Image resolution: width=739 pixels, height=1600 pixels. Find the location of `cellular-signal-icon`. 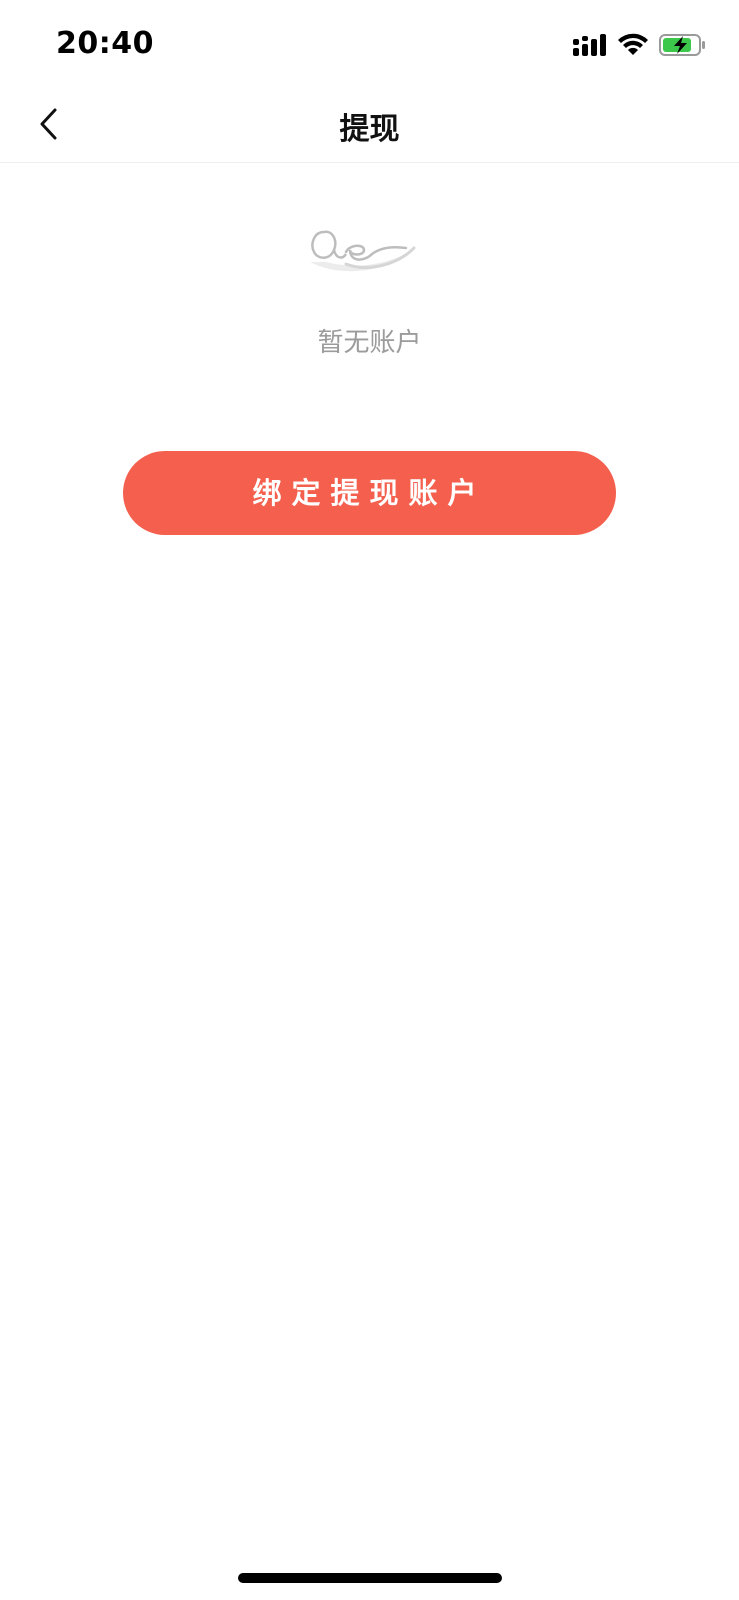

cellular-signal-icon is located at coordinates (590, 45).